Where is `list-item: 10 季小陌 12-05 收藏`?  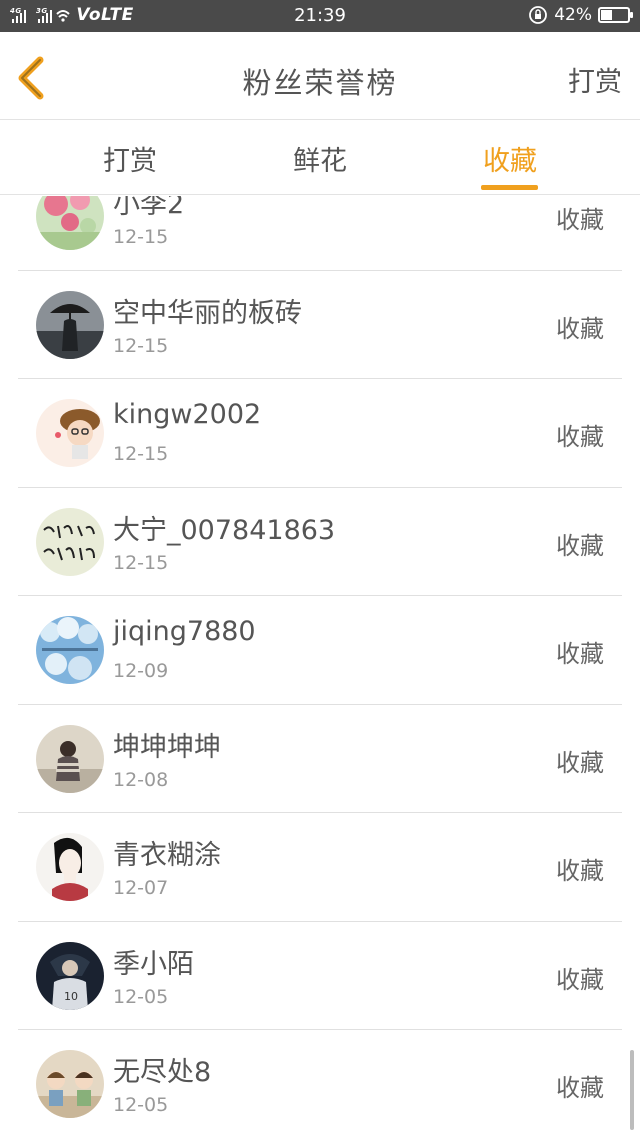
list-item: 10 季小陌 12-05 收藏 is located at coordinates (320, 976).